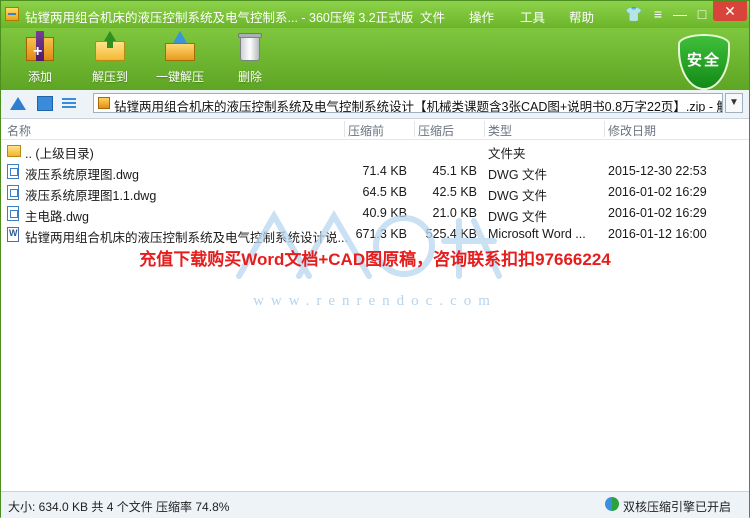 Image resolution: width=750 pixels, height=518 pixels. What do you see at coordinates (69, 102) in the screenshot?
I see `list-view-icon` at bounding box center [69, 102].